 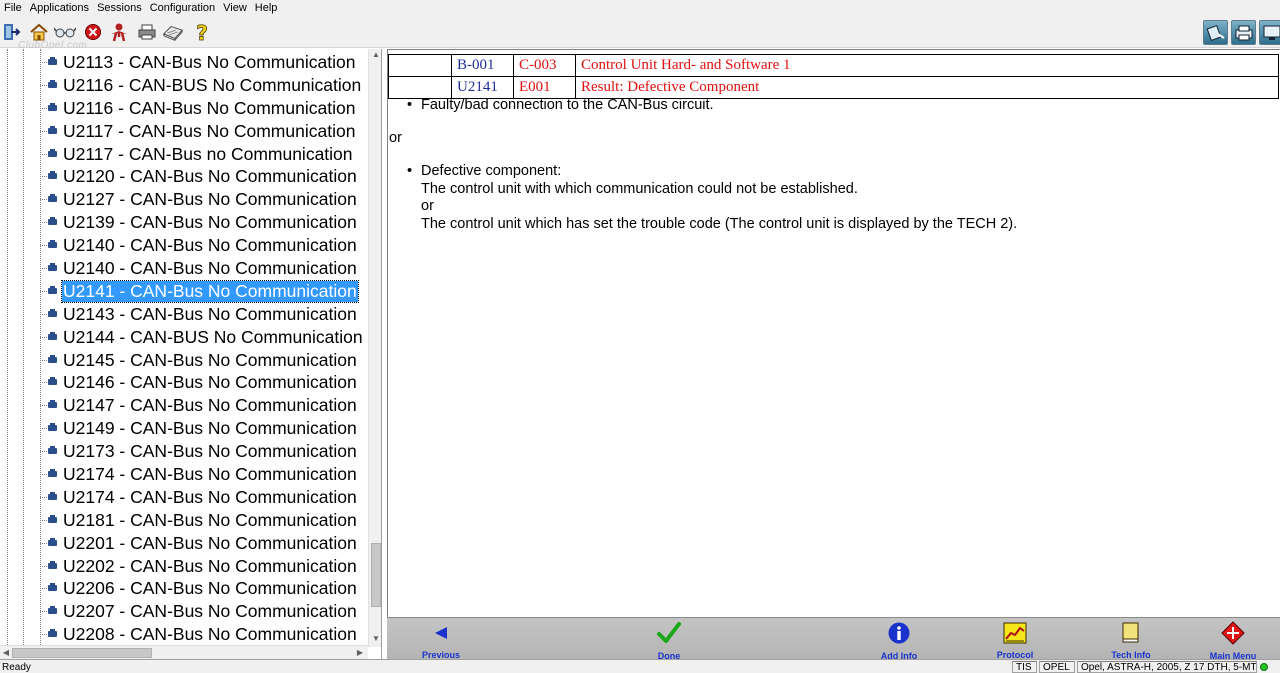 I want to click on menu-sessions: Sessions, so click(x=119, y=8).